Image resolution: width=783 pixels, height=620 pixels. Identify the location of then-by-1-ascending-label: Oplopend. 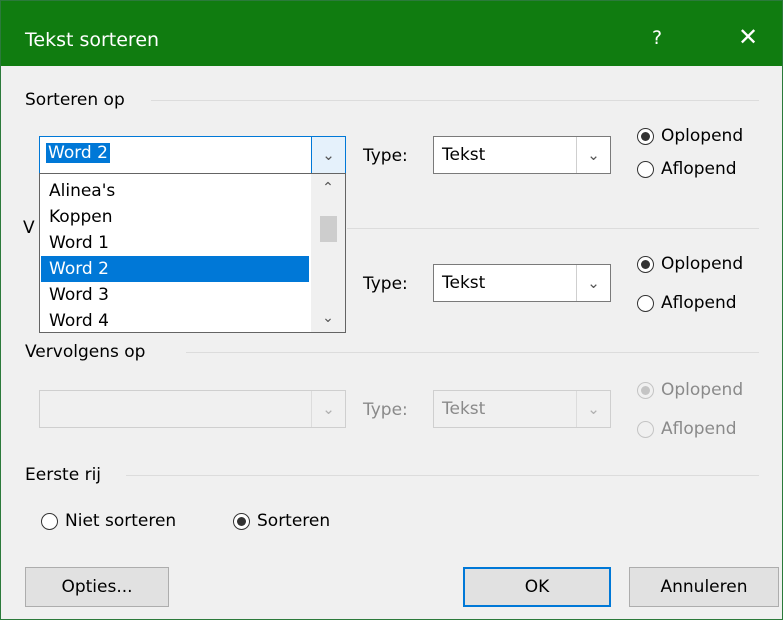
(702, 264).